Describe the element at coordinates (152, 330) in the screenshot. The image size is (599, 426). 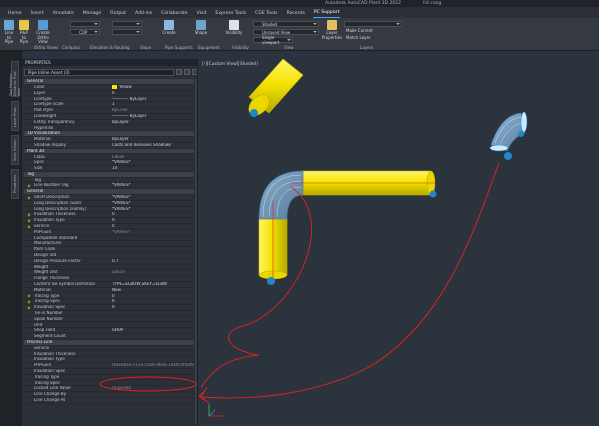
I see `property-value: SHOP` at that location.